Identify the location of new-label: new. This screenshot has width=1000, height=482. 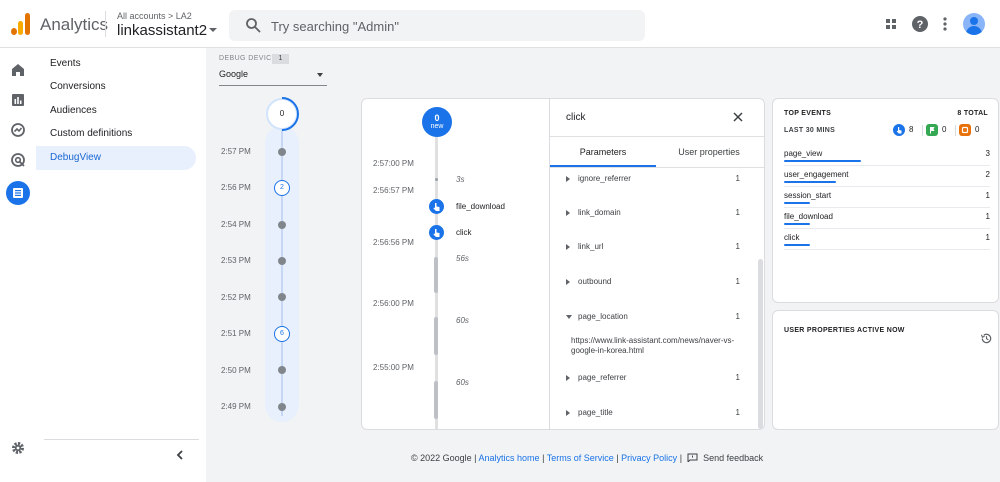
(437, 126).